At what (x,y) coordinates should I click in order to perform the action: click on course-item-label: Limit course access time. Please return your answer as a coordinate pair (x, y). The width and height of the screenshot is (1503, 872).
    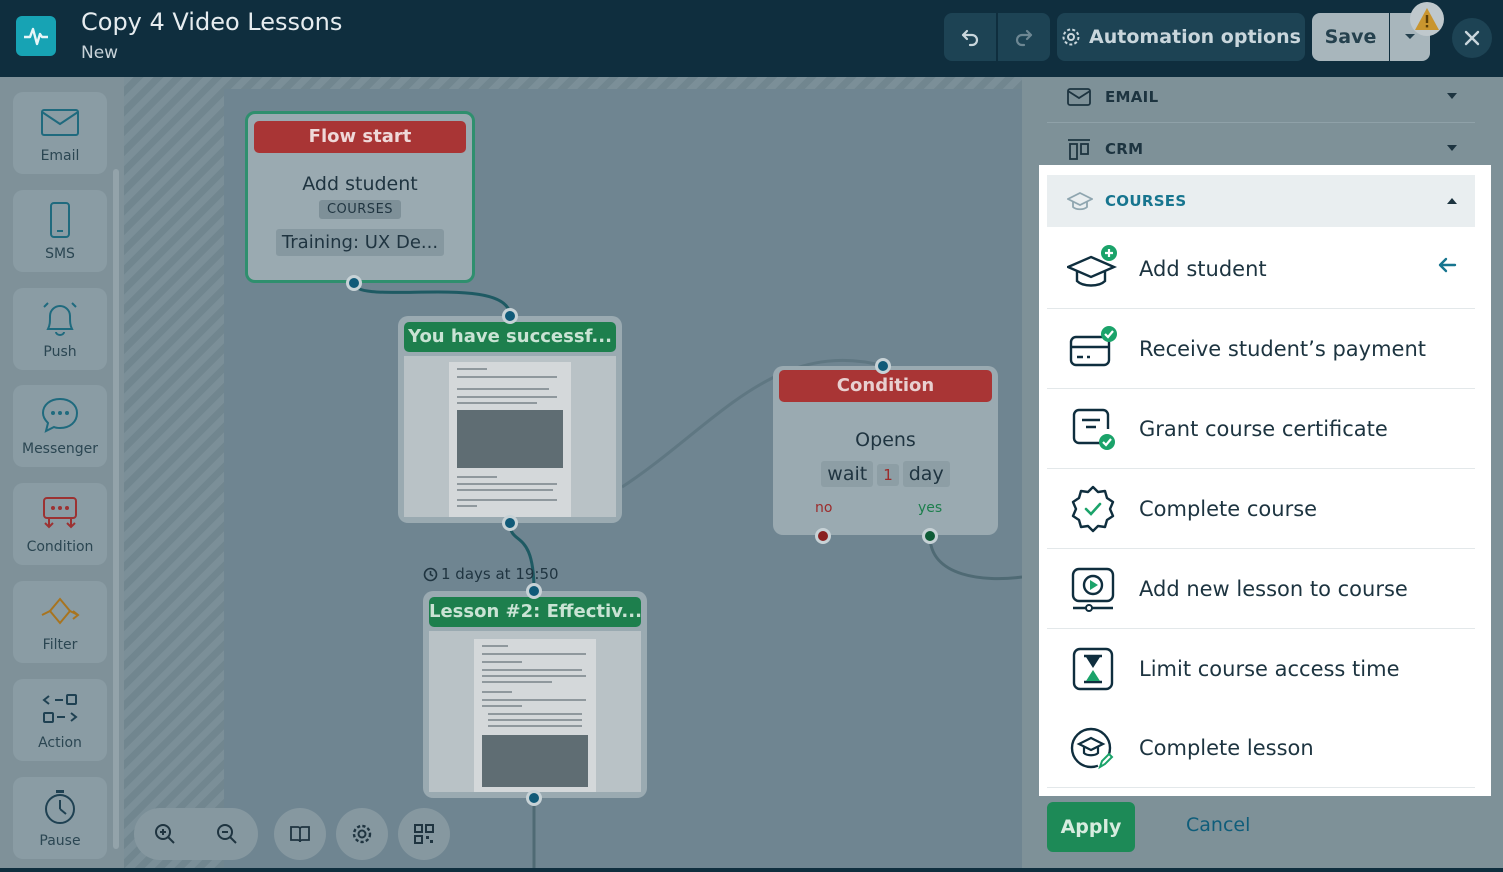
    Looking at the image, I should click on (1269, 668).